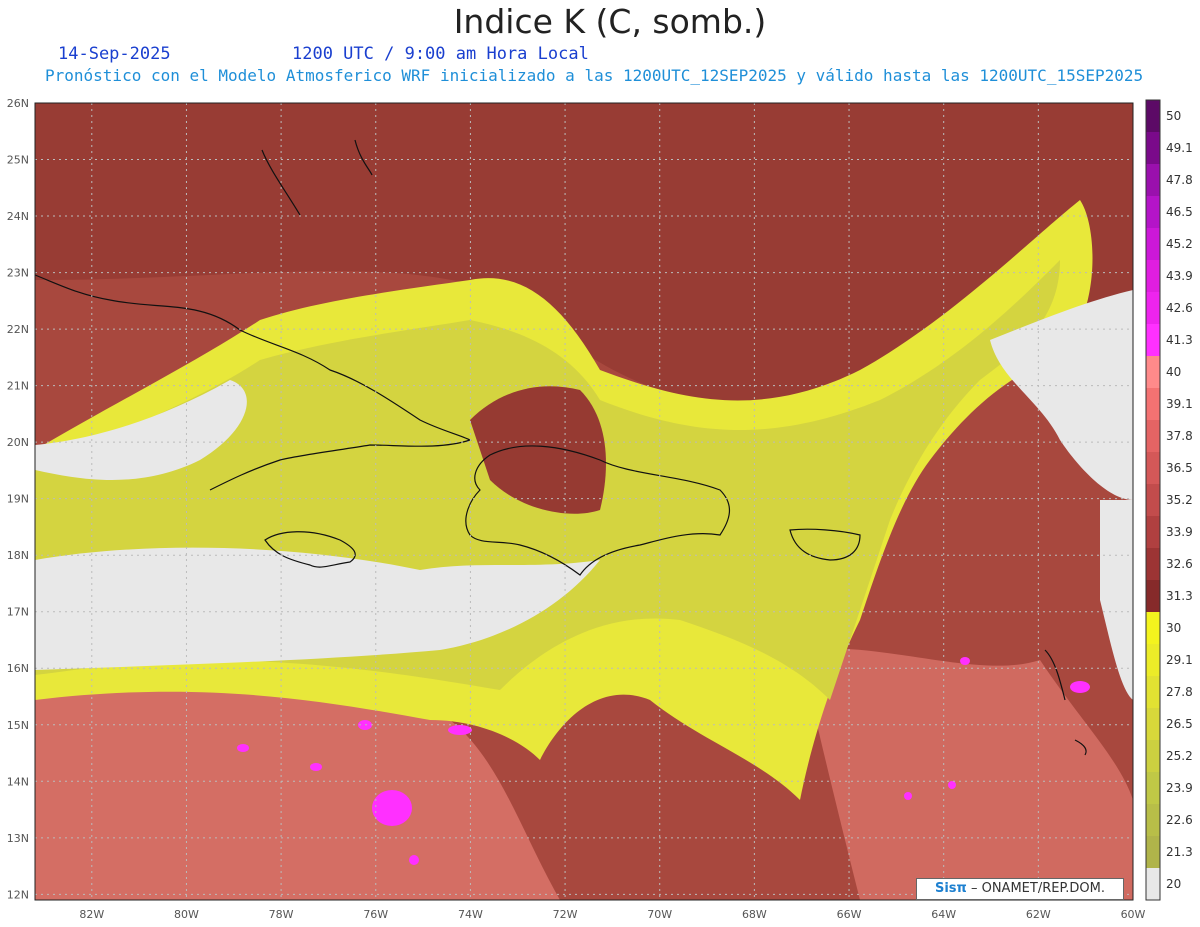 This screenshot has width=1200, height=927. Describe the element at coordinates (18, 216) in the screenshot. I see `lat-label: 24N` at that location.